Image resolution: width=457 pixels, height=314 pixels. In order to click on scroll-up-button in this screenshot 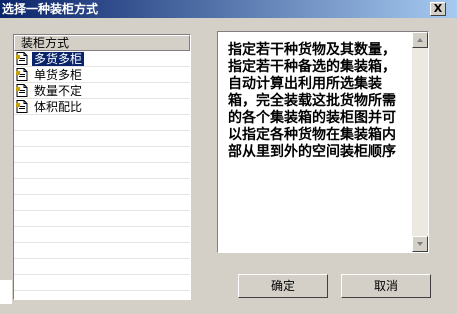, I will do `click(420, 40)`.